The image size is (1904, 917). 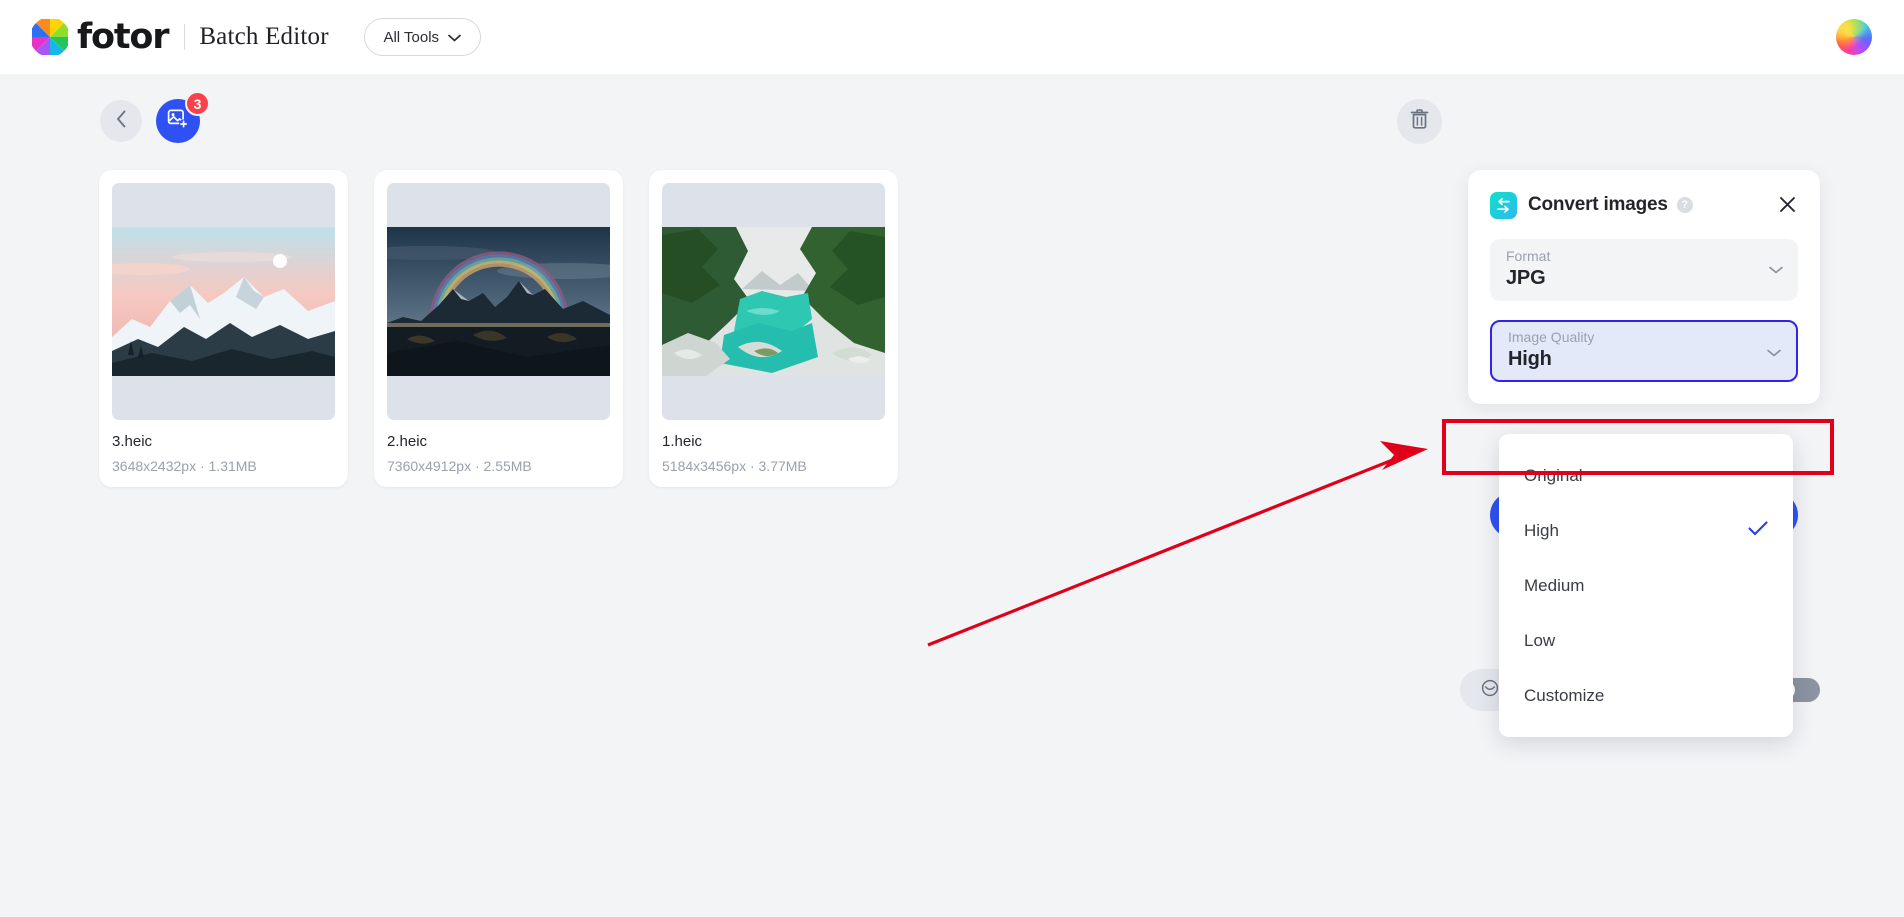 I want to click on image-card: 1.heic 5184x3456px · 3.77MB, so click(x=773, y=328).